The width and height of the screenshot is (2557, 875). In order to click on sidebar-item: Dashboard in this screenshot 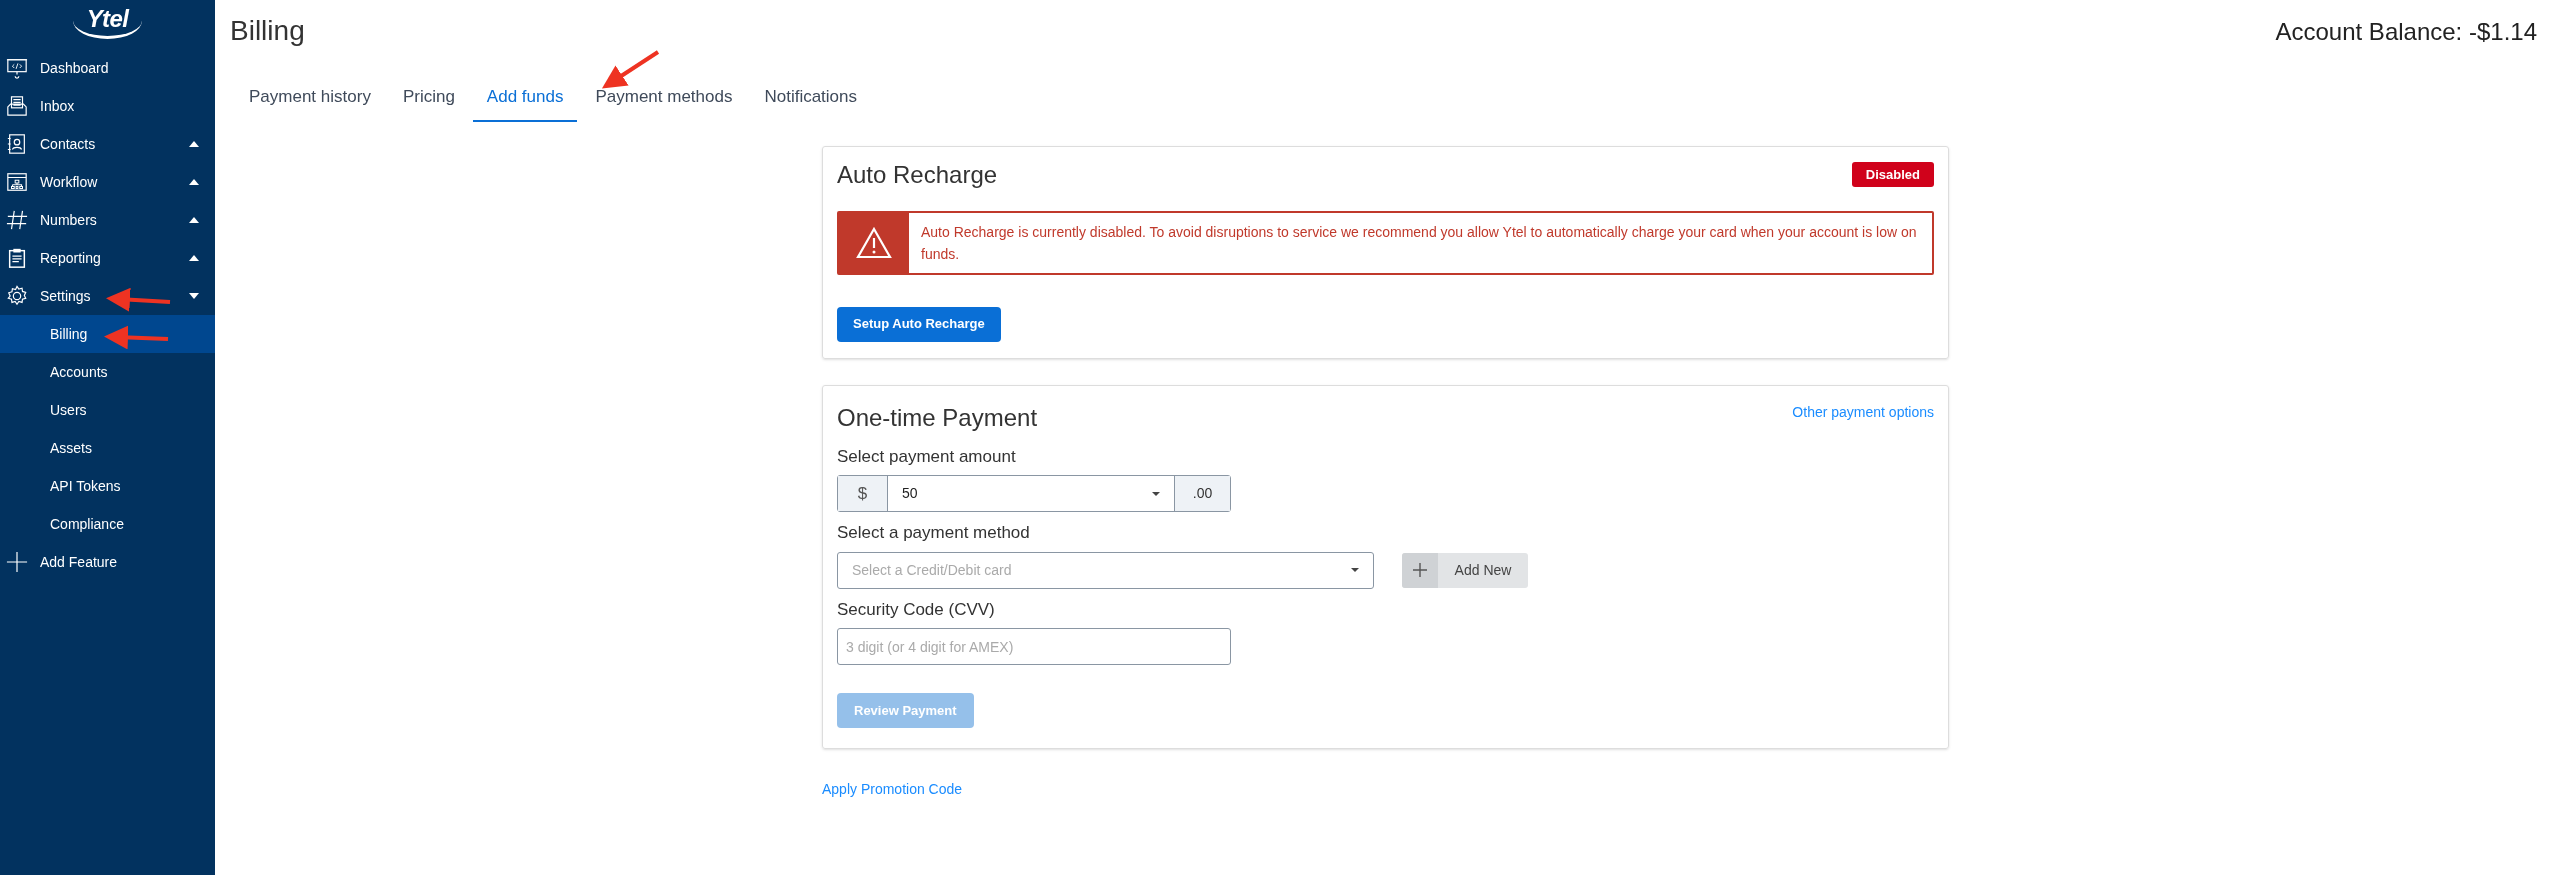, I will do `click(107, 68)`.